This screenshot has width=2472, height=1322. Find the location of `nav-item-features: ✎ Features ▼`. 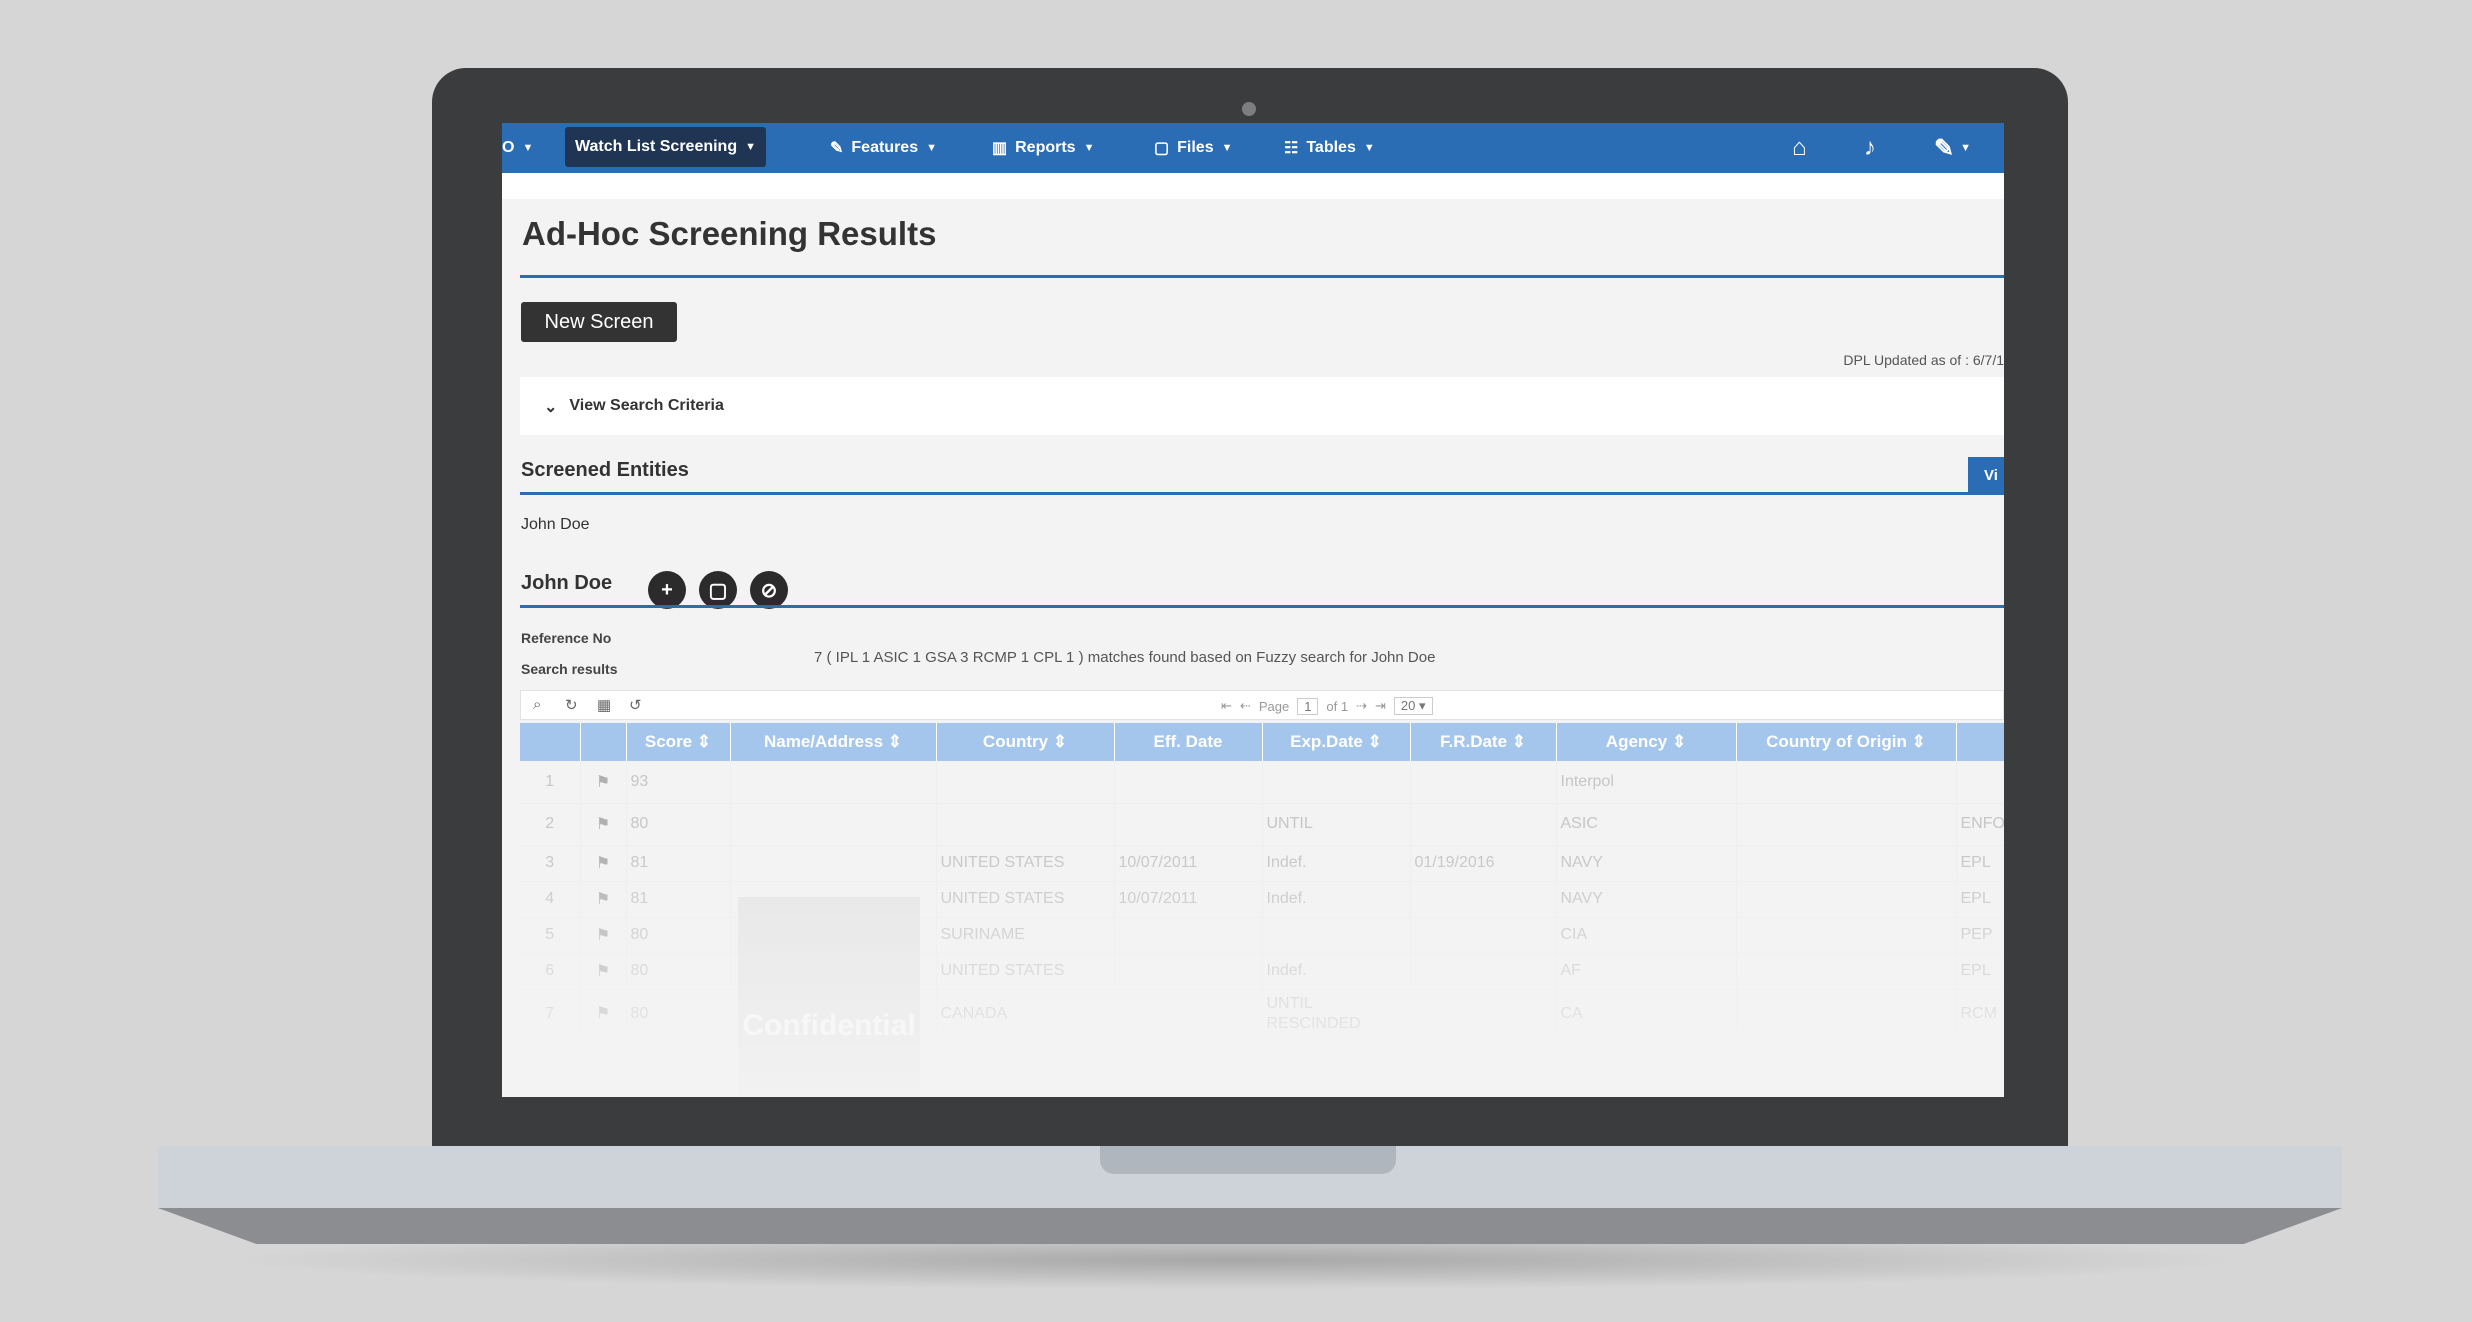

nav-item-features: ✎ Features ▼ is located at coordinates (883, 148).